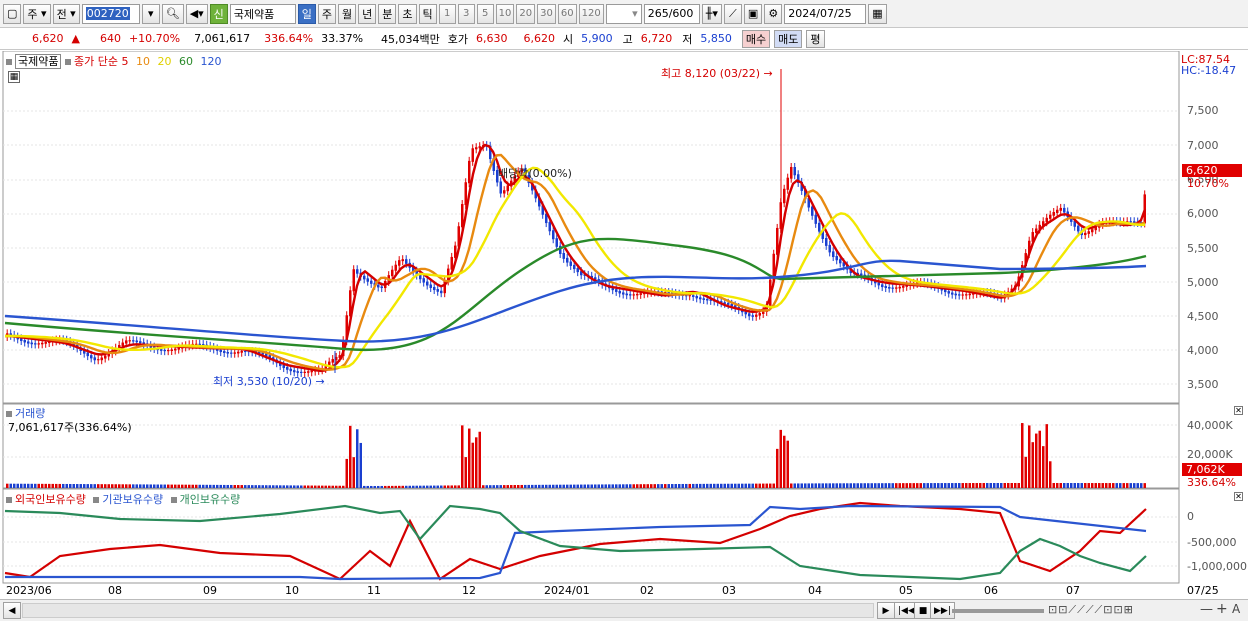 The image size is (1248, 621). I want to click on interval-custom-select: ▾, so click(623, 13).